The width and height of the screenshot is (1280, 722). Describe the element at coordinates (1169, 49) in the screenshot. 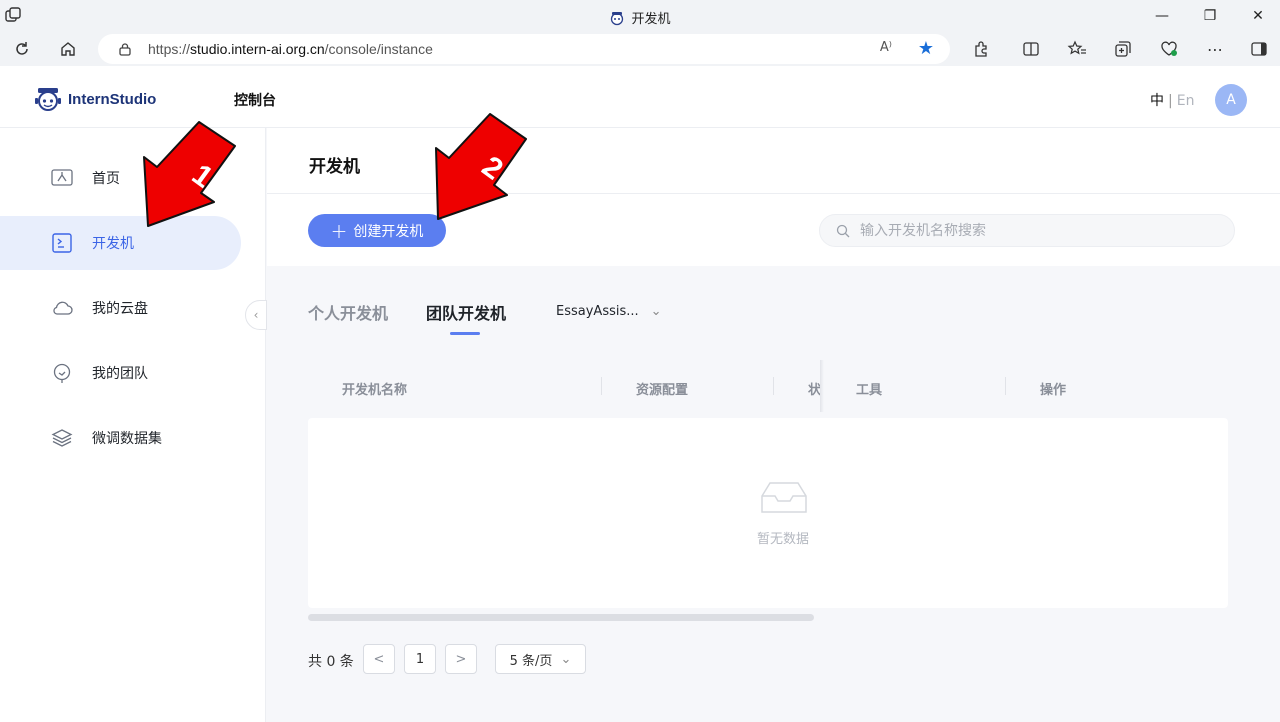

I see `browser-essentials-icon` at that location.